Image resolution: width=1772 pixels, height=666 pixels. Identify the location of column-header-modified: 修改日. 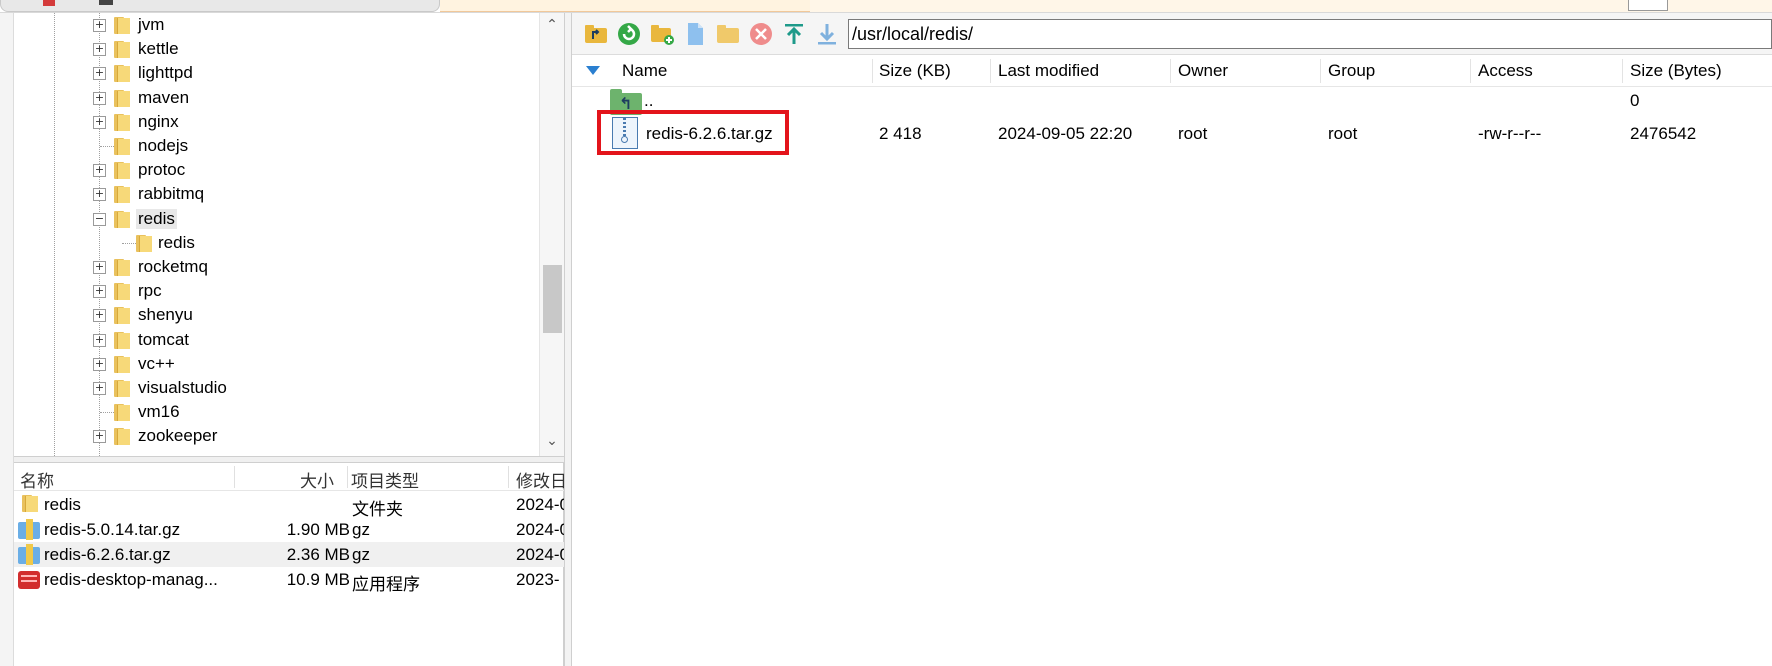
(540, 479).